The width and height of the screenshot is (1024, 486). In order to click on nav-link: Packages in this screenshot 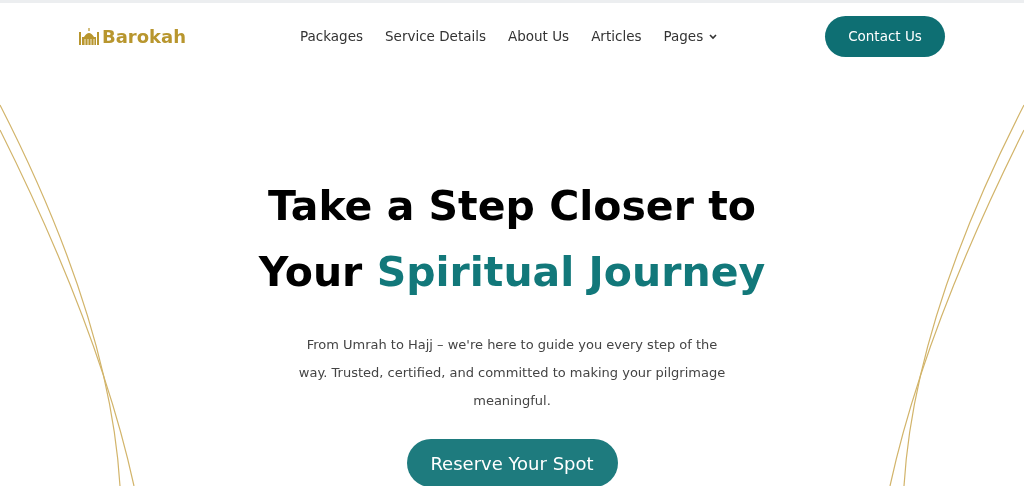, I will do `click(331, 36)`.